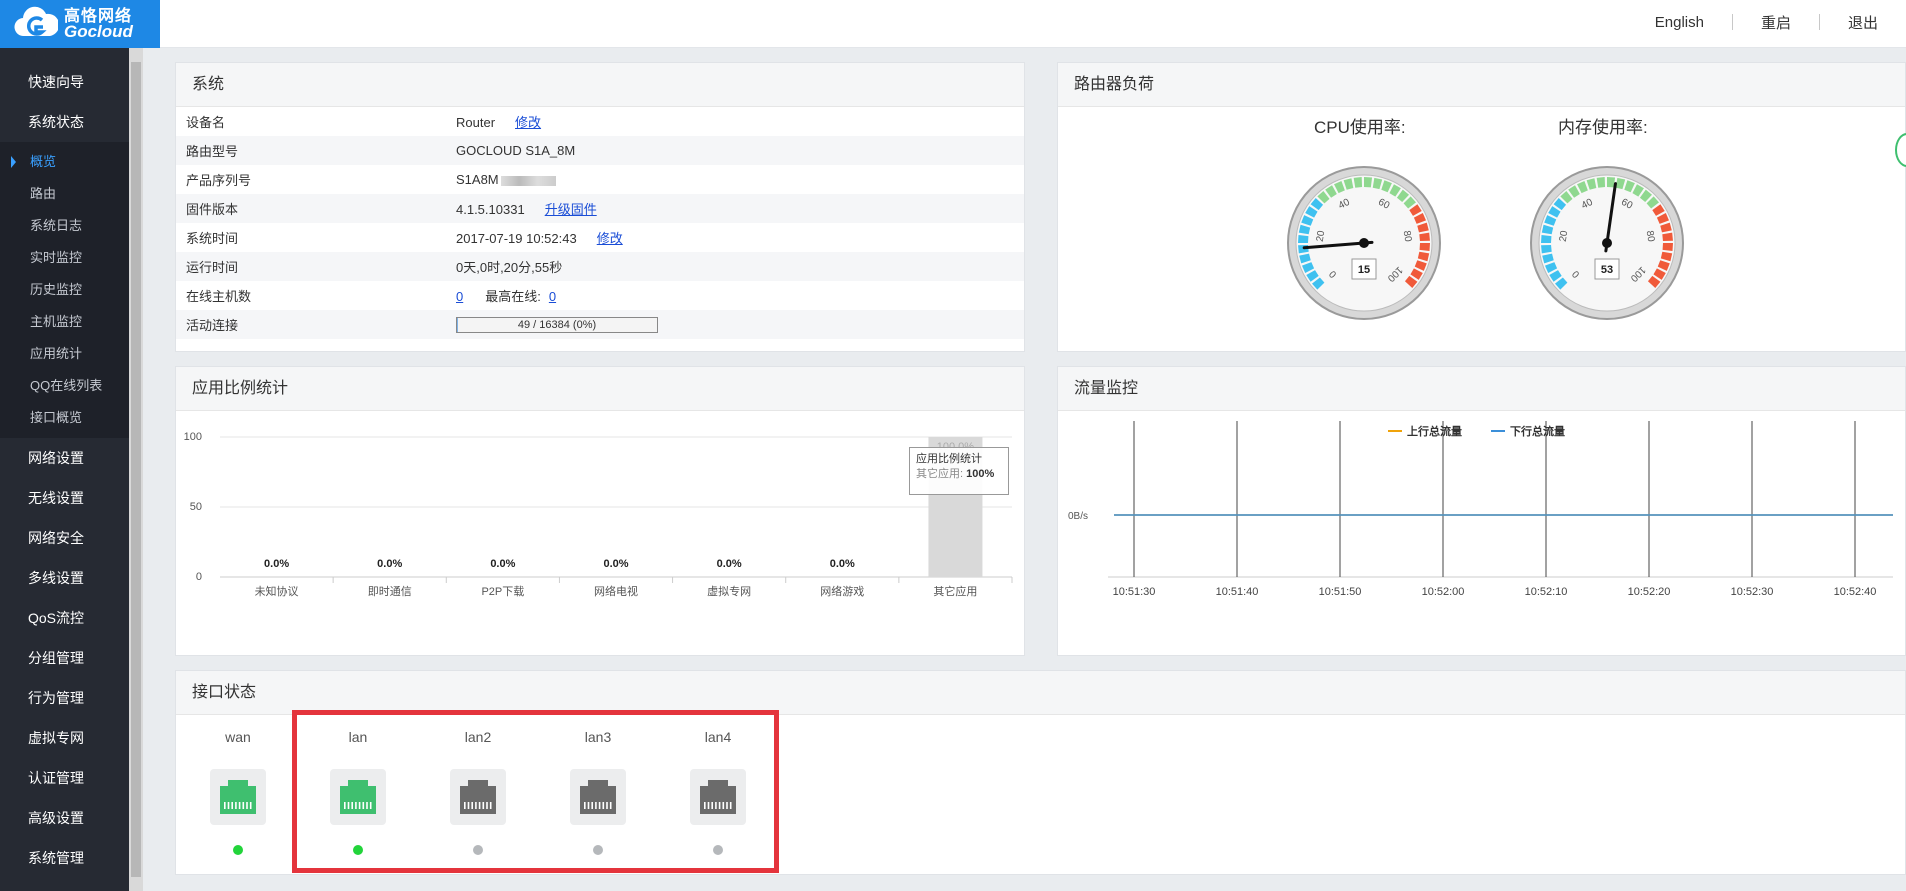 This screenshot has height=891, width=1906. What do you see at coordinates (740, 237) in the screenshot?
I see `row-value: 2017-07-19 10:52:43 修改` at bounding box center [740, 237].